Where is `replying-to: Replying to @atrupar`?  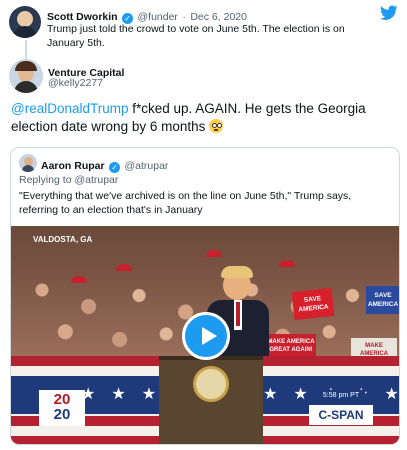
replying-to: Replying to @atrupar is located at coordinates (68, 180).